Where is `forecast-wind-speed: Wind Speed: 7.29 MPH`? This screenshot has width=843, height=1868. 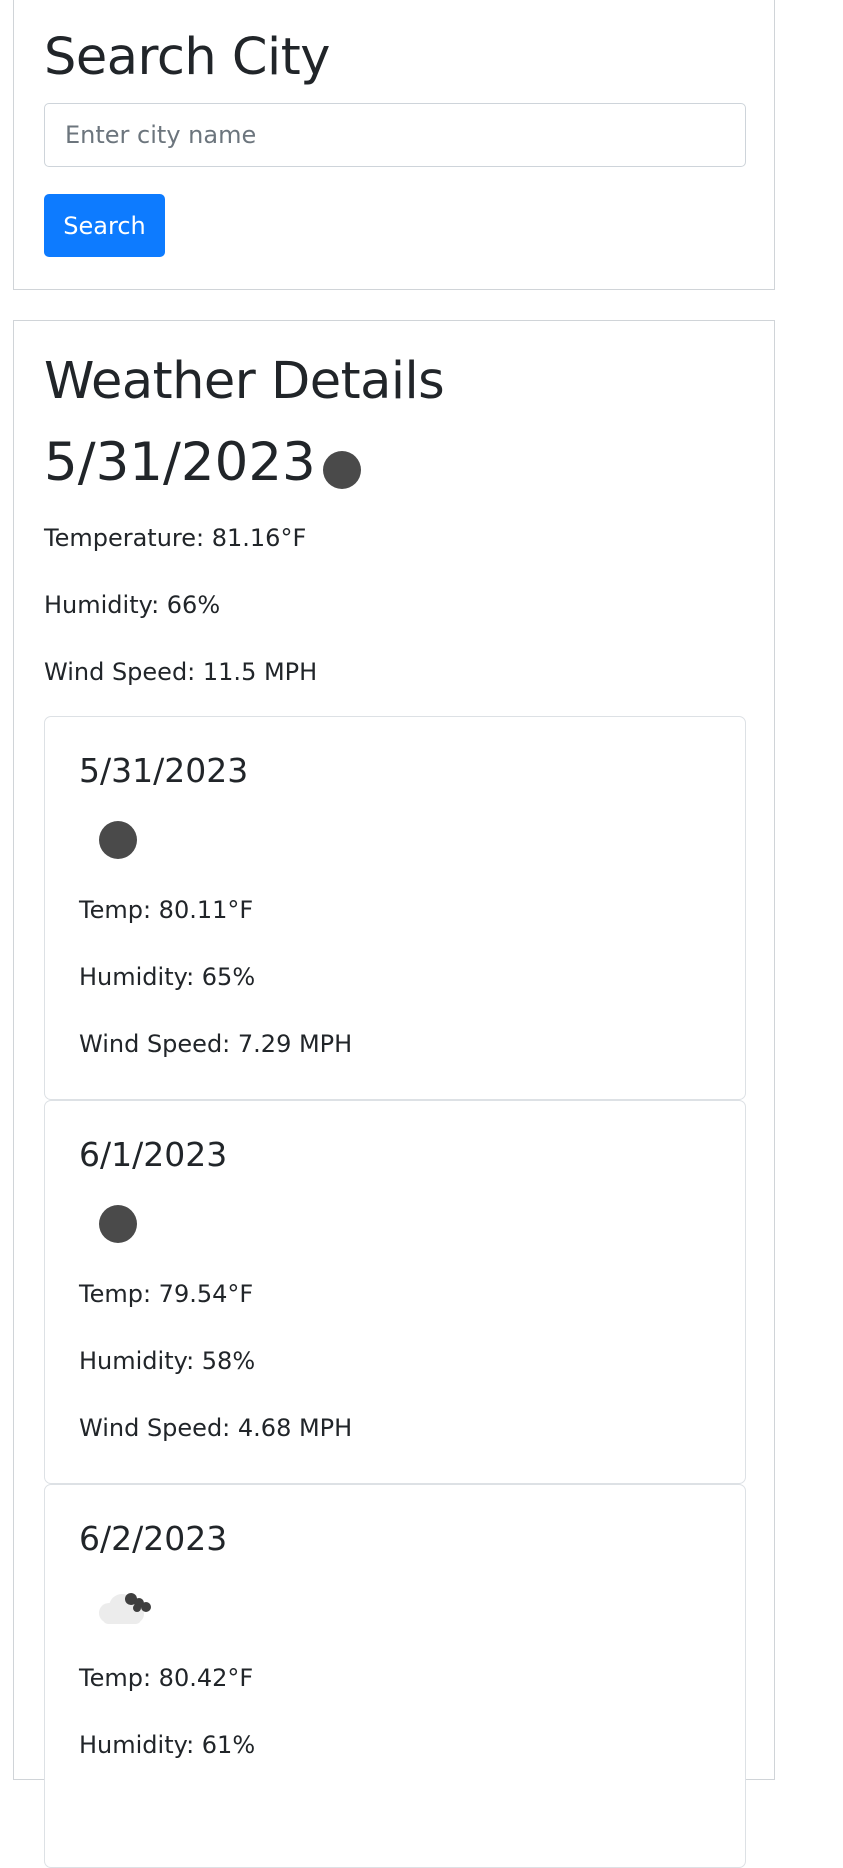 forecast-wind-speed: Wind Speed: 7.29 MPH is located at coordinates (216, 1044).